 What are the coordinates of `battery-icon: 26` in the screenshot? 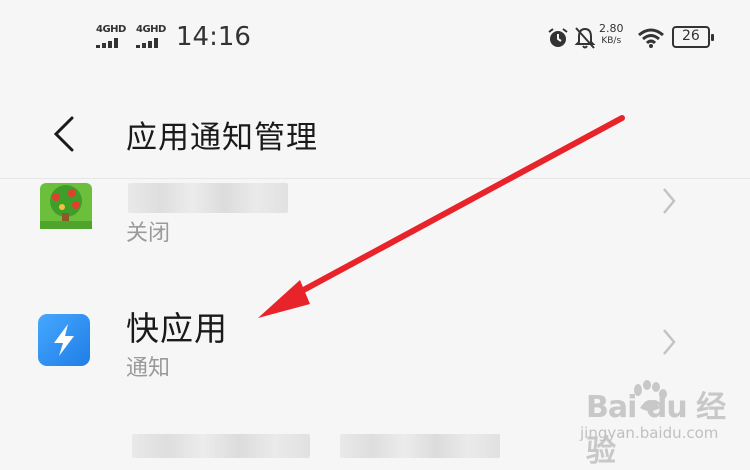 It's located at (693, 37).